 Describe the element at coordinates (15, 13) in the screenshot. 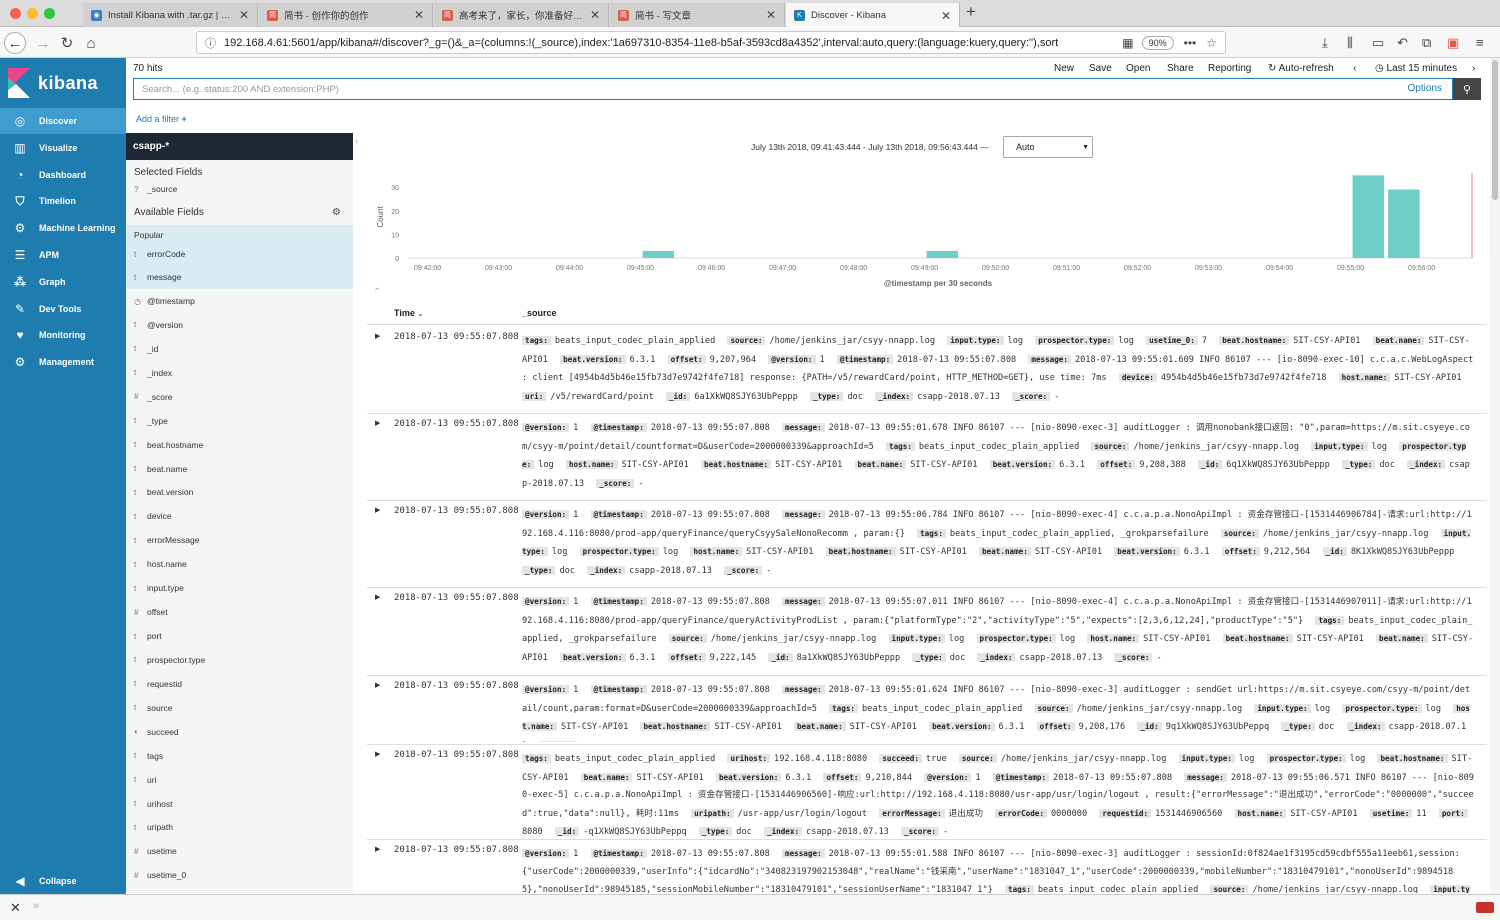

I see `close-window-button` at that location.